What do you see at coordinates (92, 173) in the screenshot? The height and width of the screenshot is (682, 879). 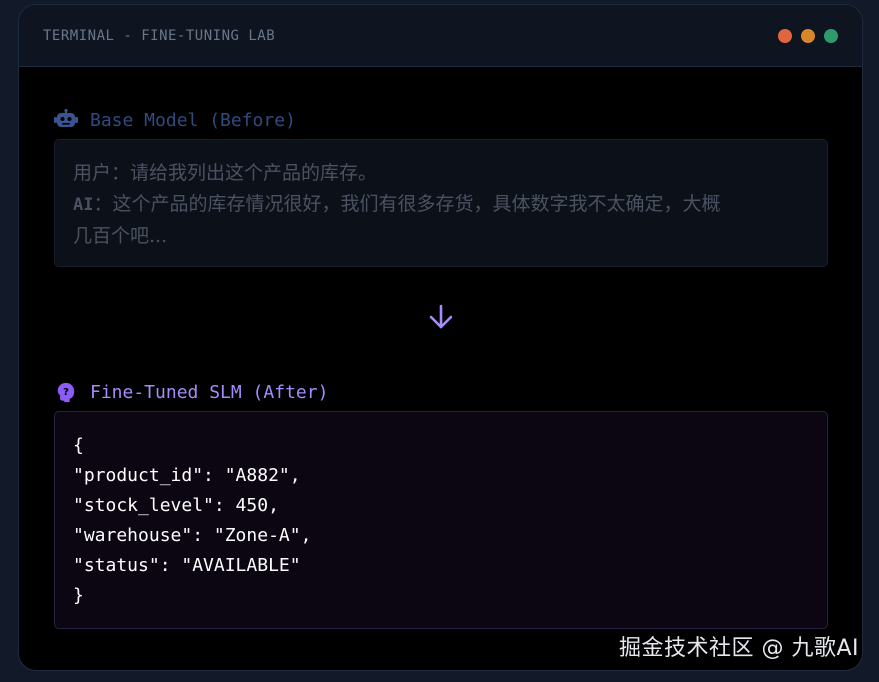 I see `user-speaker: 用户` at bounding box center [92, 173].